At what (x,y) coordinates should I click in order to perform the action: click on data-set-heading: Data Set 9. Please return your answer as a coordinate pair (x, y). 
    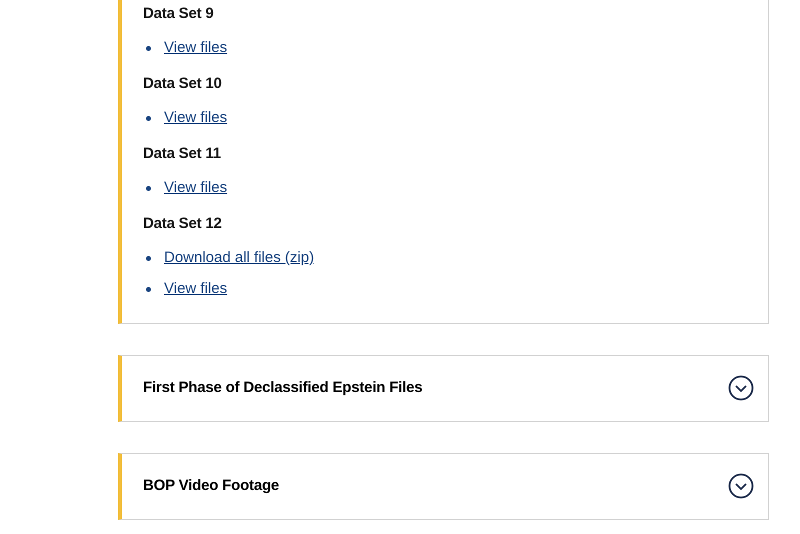
    Looking at the image, I should click on (179, 14).